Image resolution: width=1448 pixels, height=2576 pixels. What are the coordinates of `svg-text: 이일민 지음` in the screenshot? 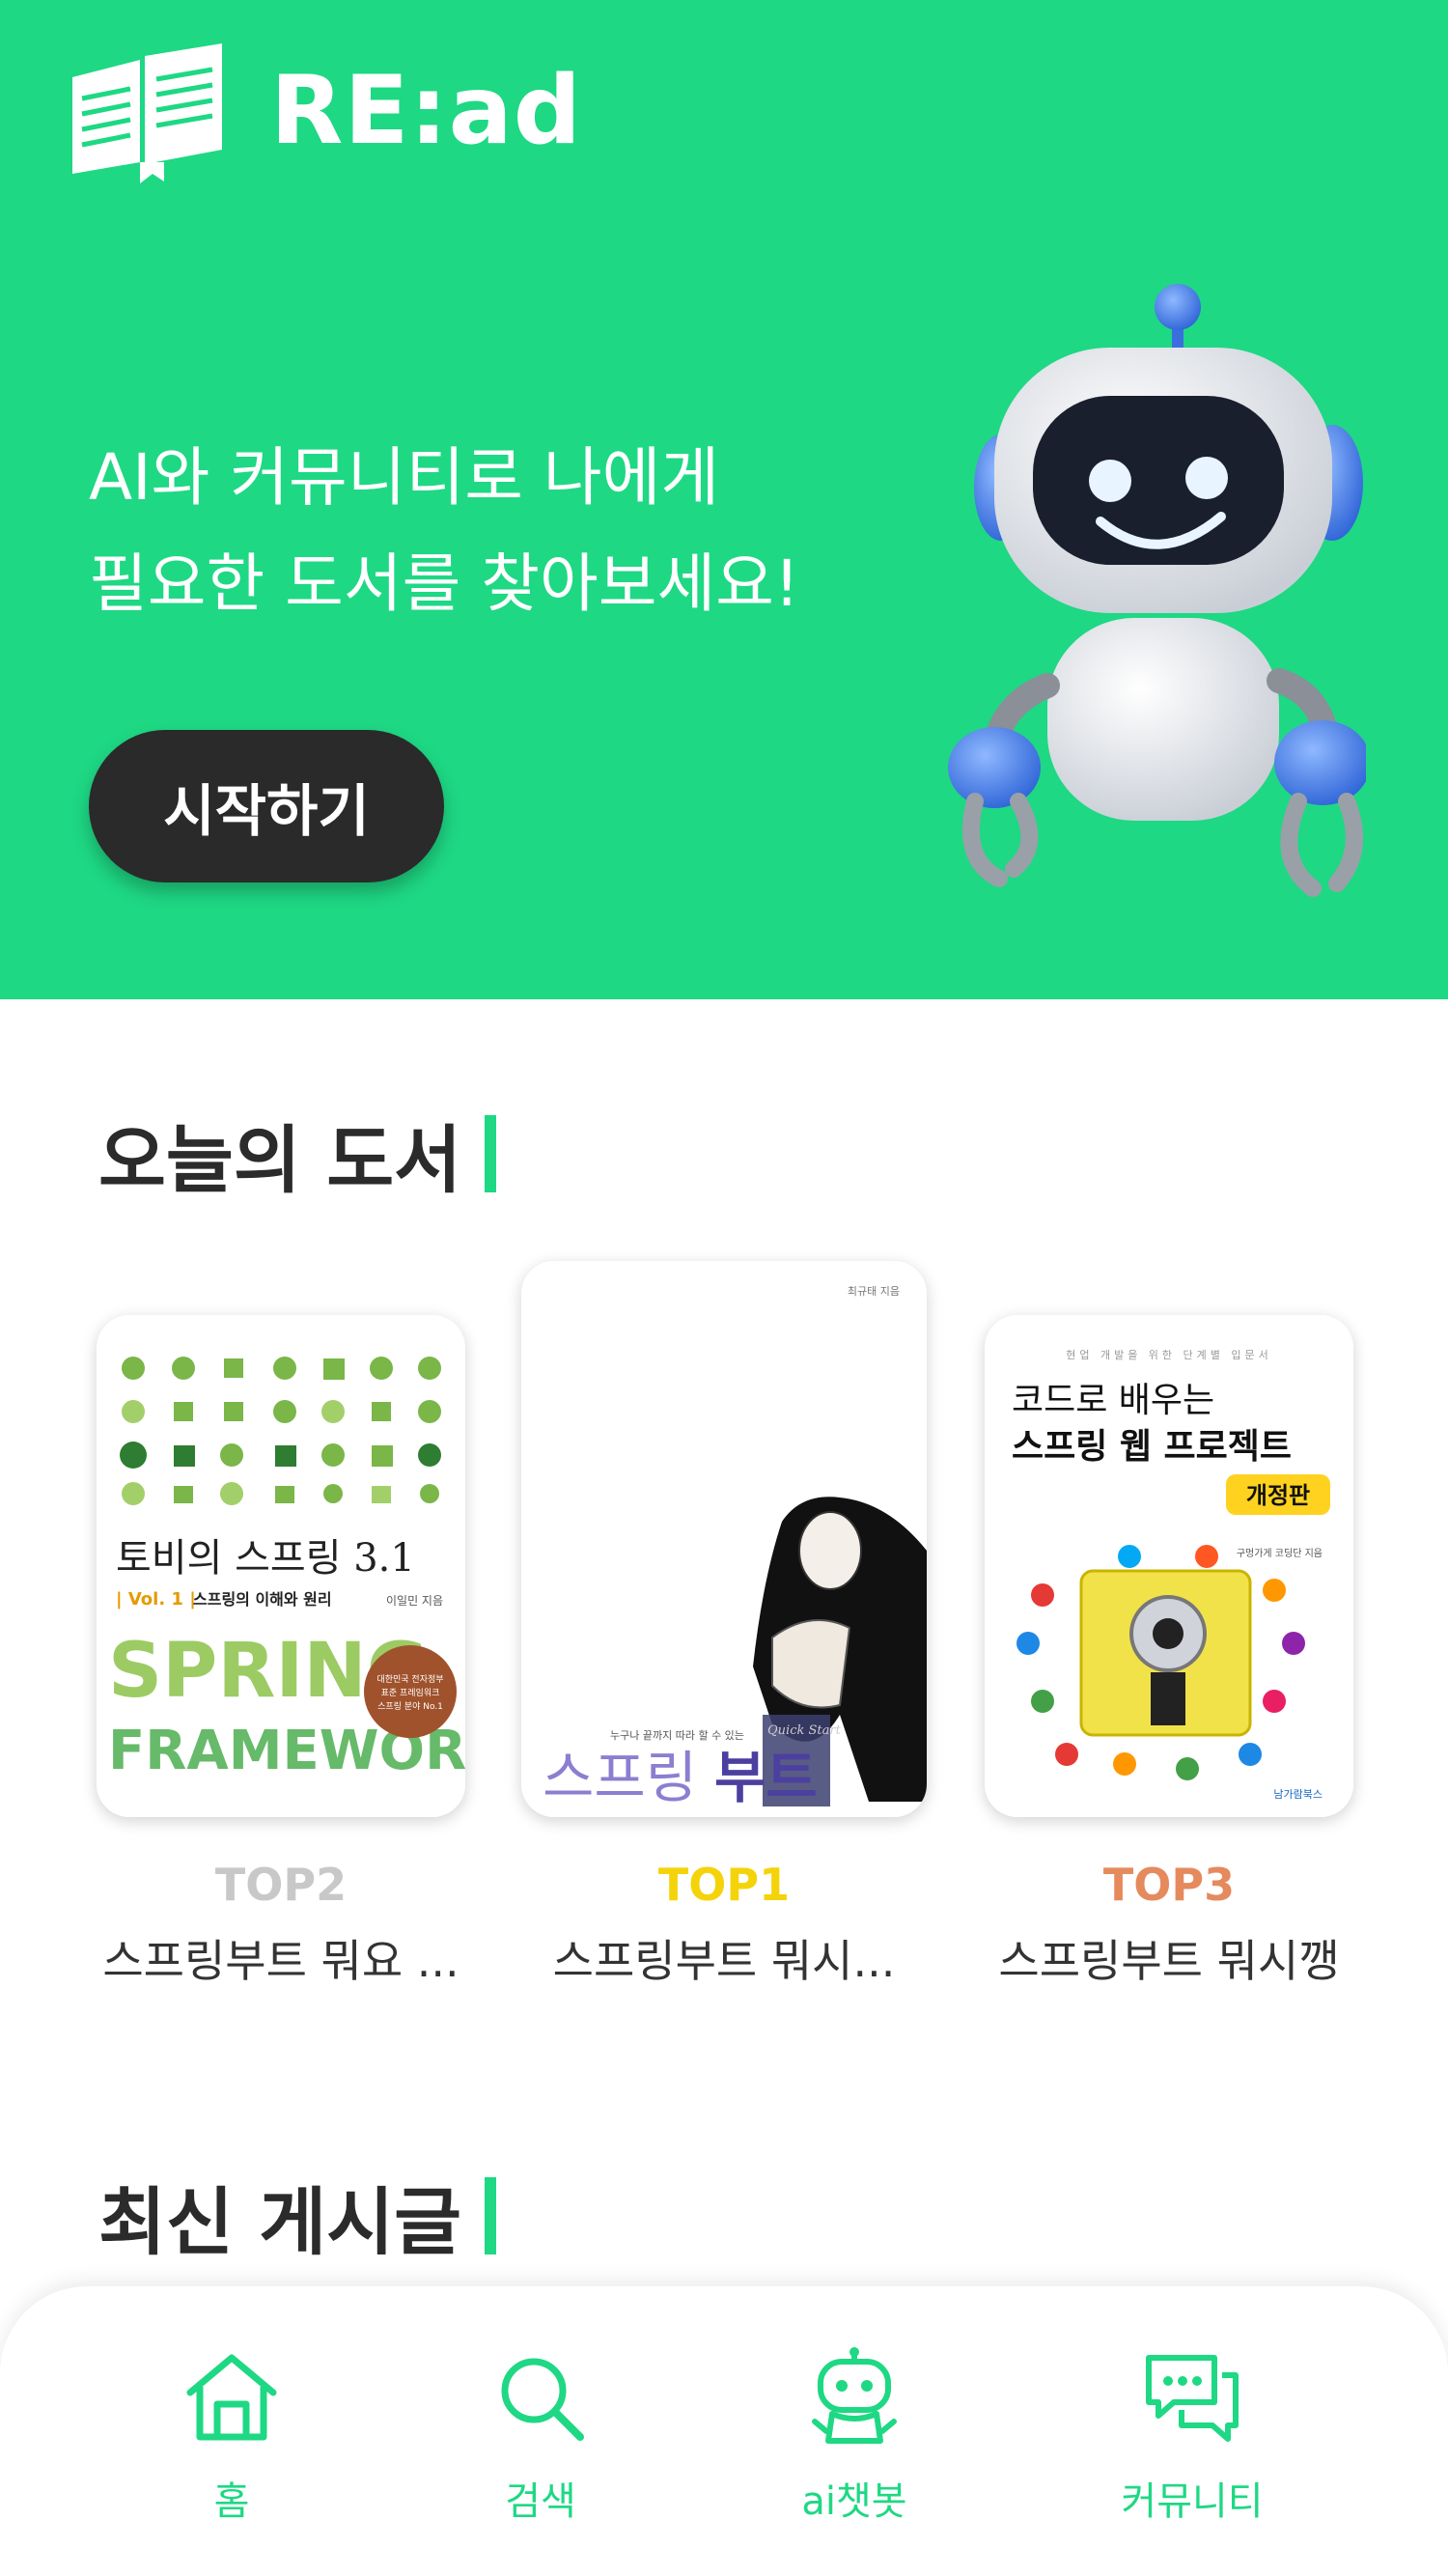 It's located at (415, 1601).